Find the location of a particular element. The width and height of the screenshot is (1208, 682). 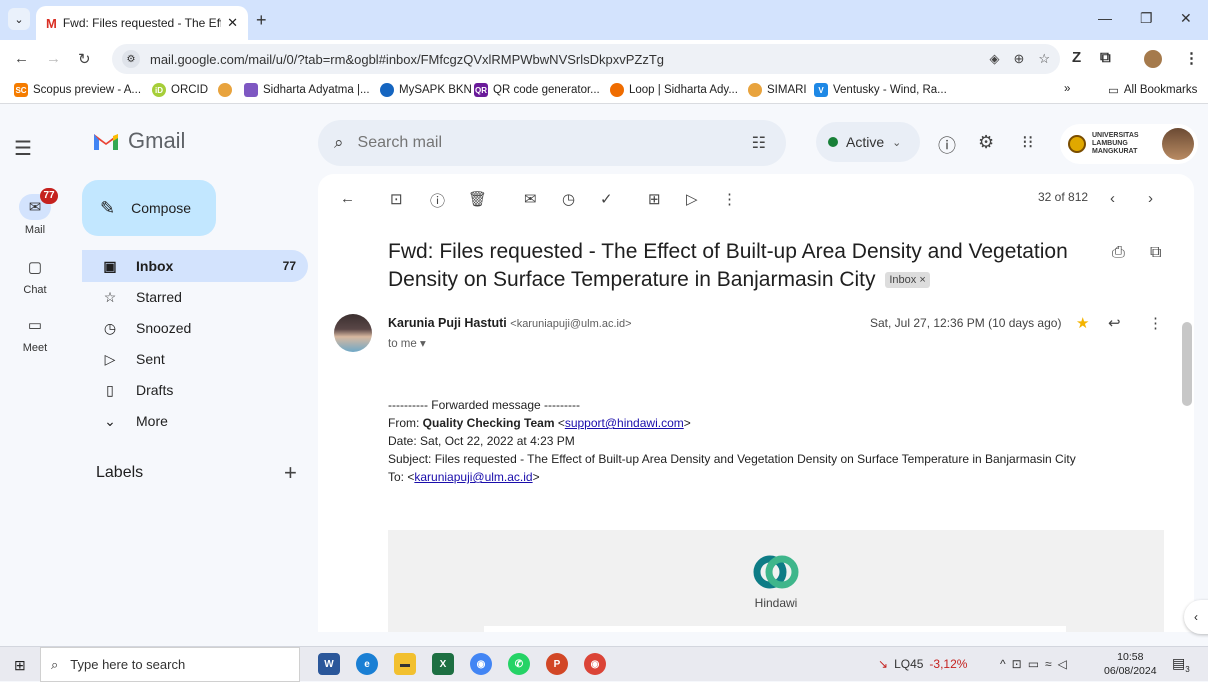

browser-tab: M Fwd: Files requested - The Effec ✕ is located at coordinates (142, 23).